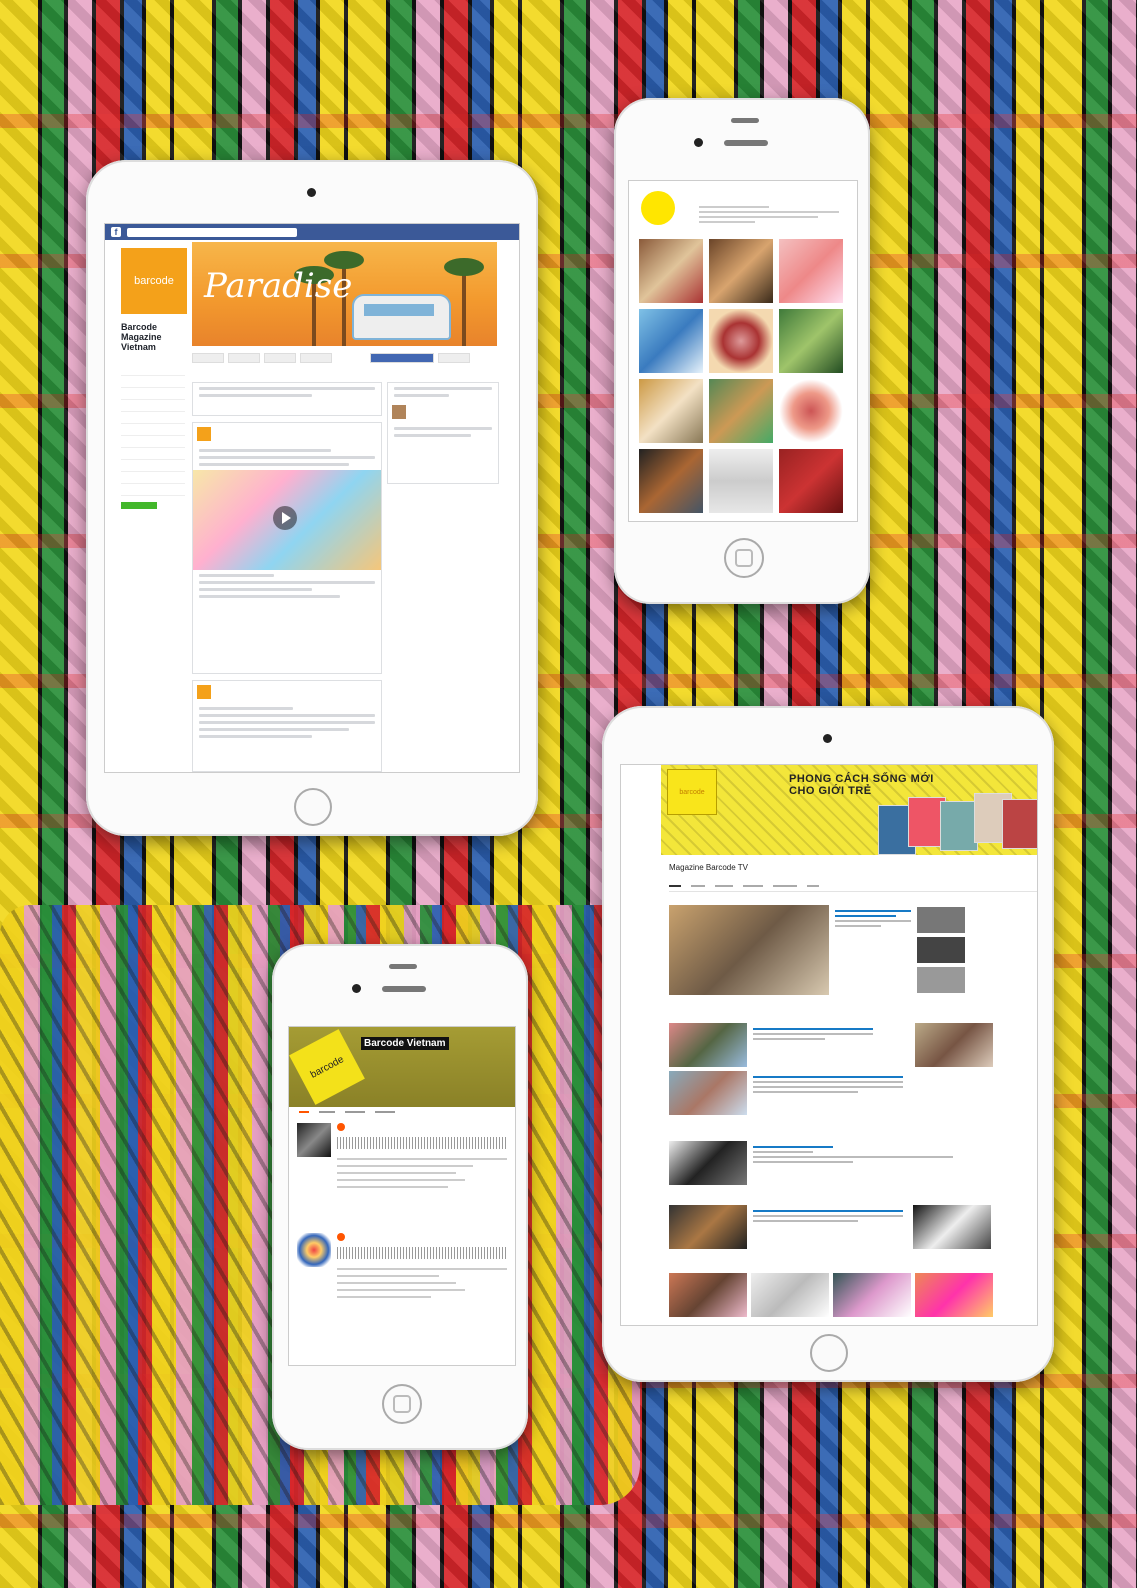 This screenshot has width=1137, height=1588. I want to click on avatar, so click(204, 434).